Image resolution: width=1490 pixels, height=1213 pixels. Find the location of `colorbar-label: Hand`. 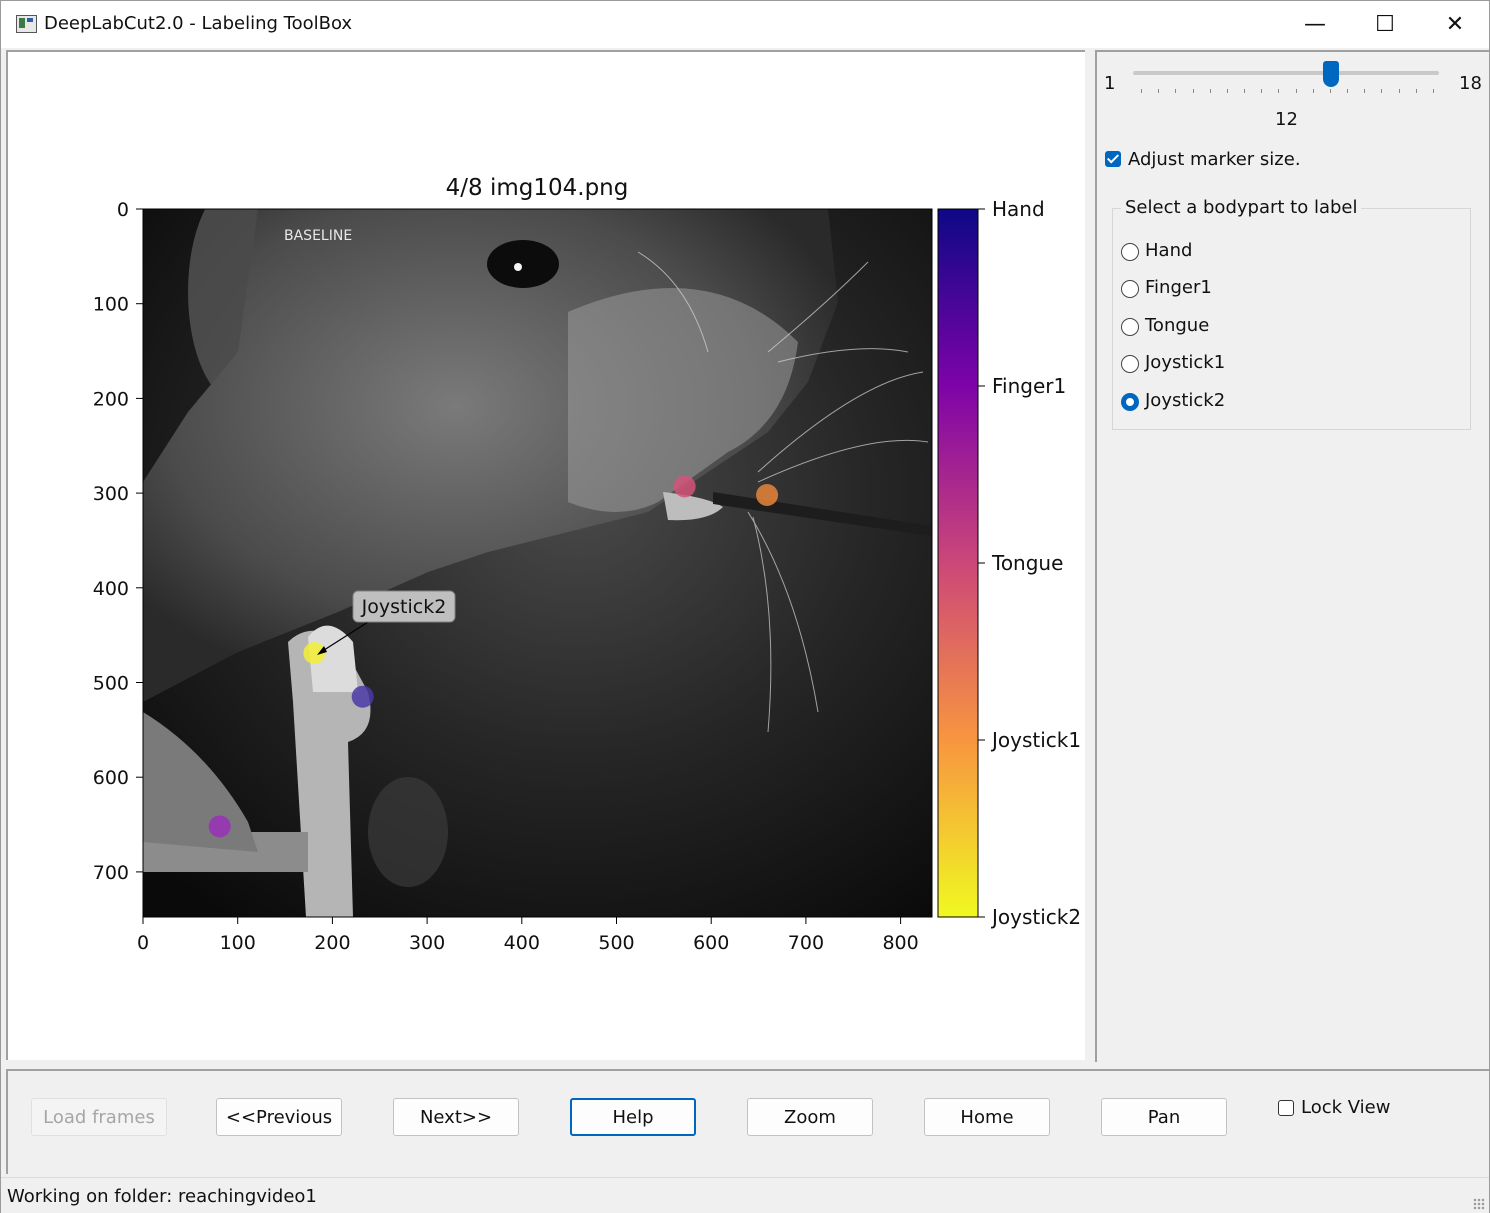

colorbar-label: Hand is located at coordinates (1018, 209).